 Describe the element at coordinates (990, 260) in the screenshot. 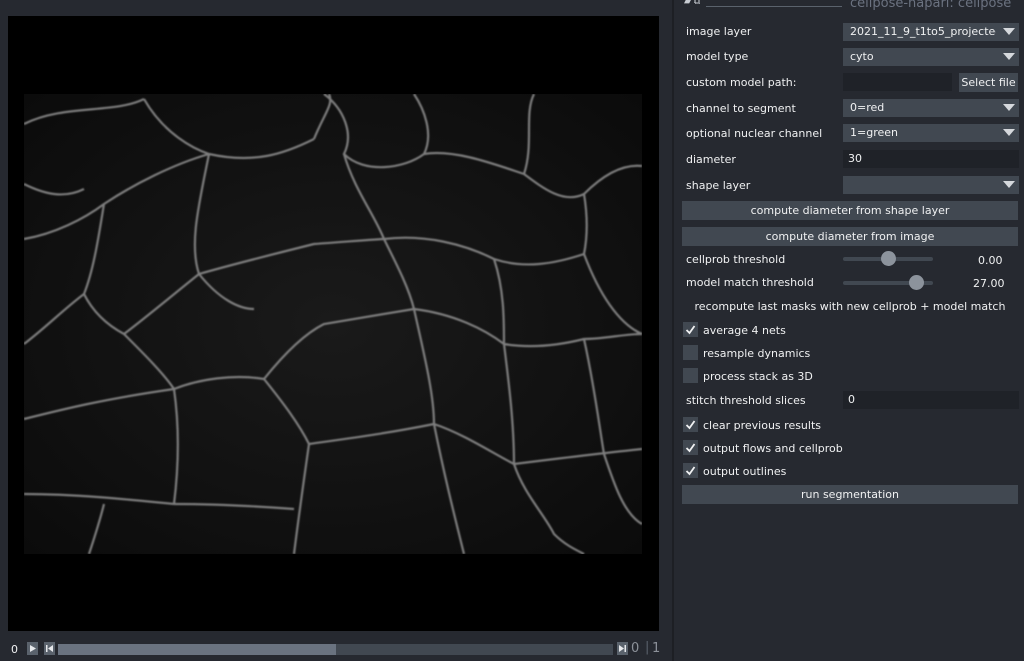

I see `cellprob-value: 0.00` at that location.